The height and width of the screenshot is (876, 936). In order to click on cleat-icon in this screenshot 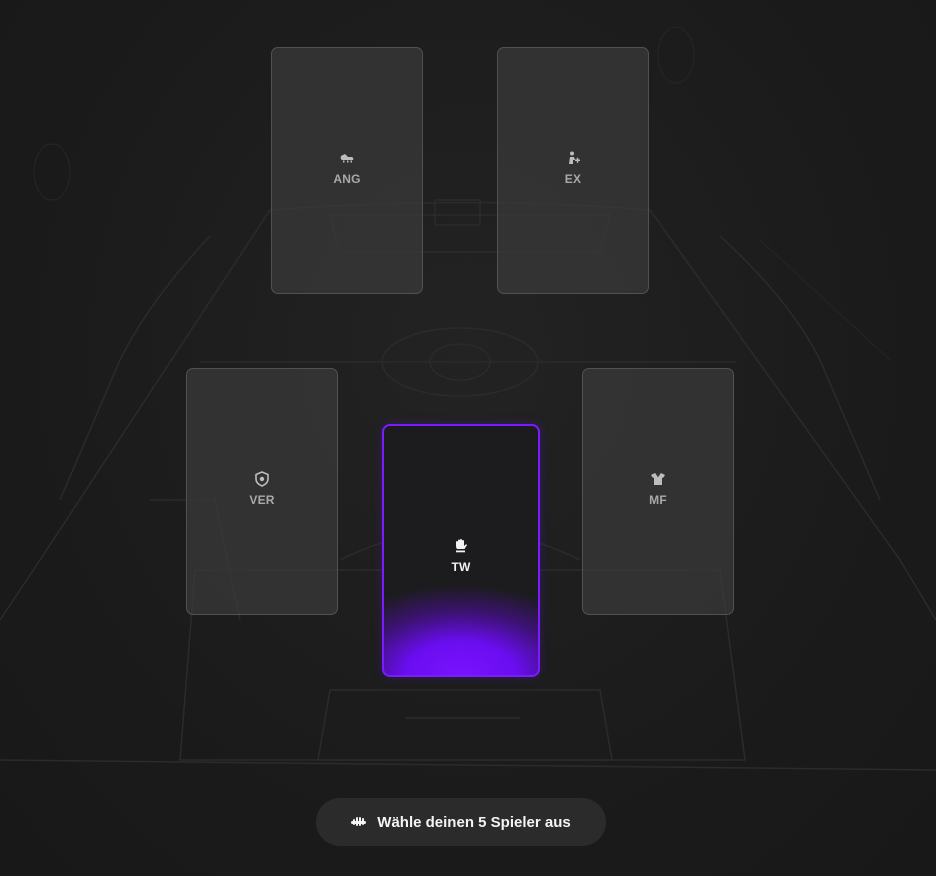, I will do `click(347, 157)`.